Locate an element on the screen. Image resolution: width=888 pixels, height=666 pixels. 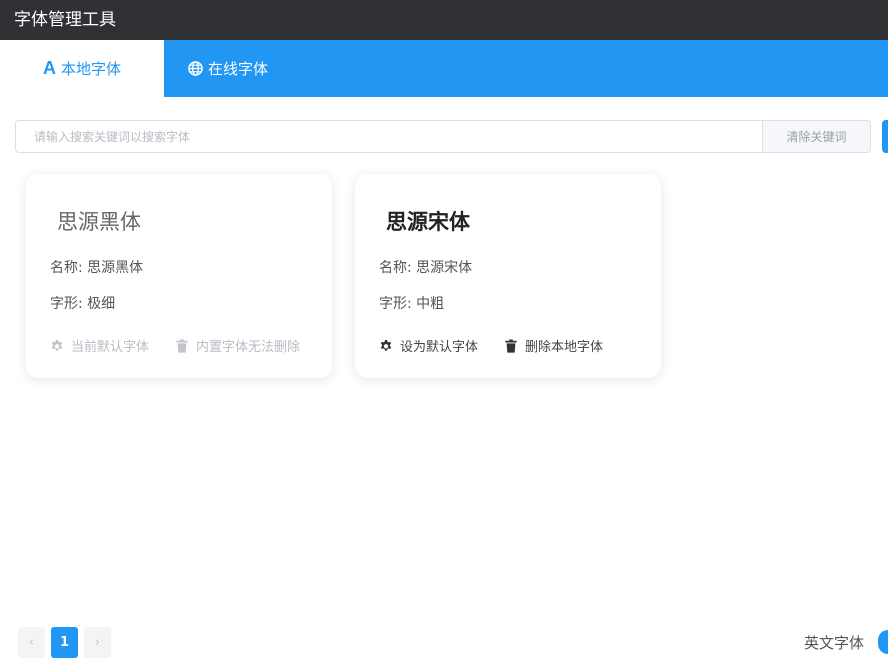
globe-icon is located at coordinates (195, 68).